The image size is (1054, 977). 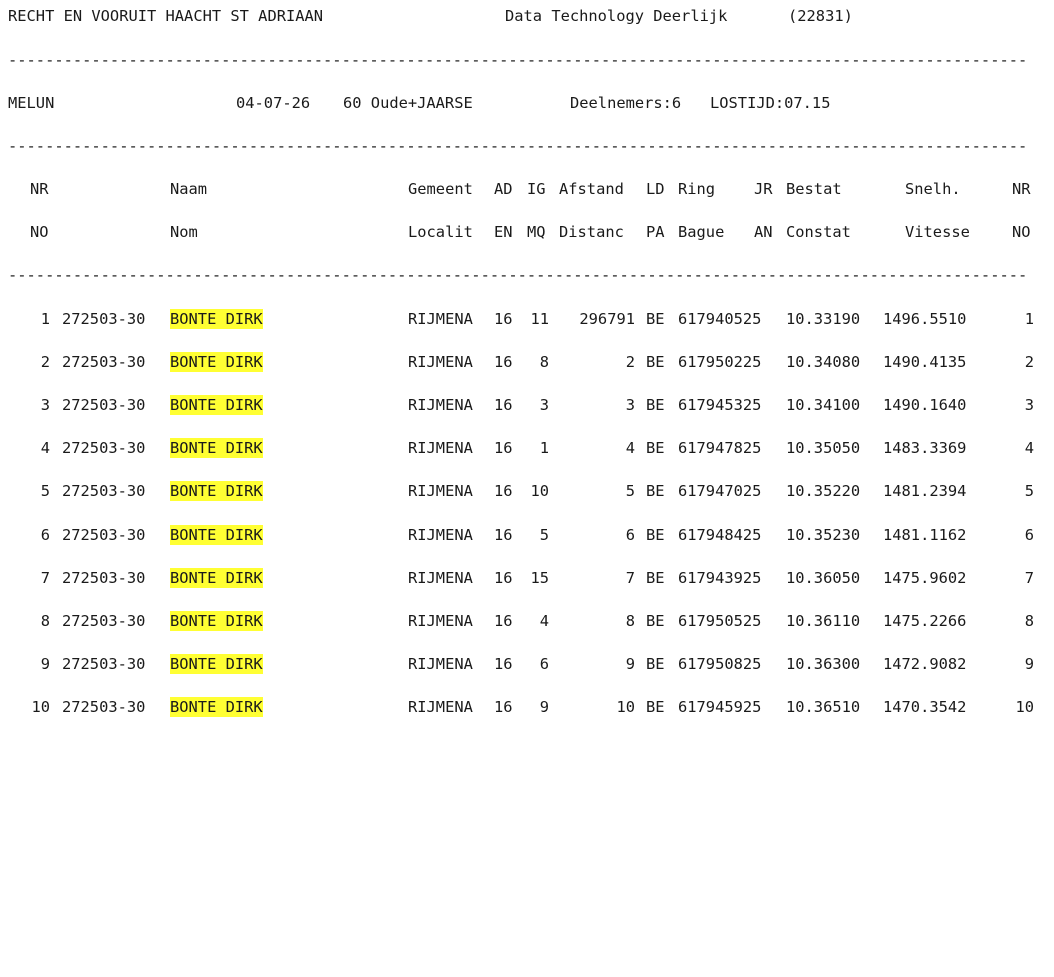 What do you see at coordinates (720, 448) in the screenshot?
I see `row-ring: 617947825` at bounding box center [720, 448].